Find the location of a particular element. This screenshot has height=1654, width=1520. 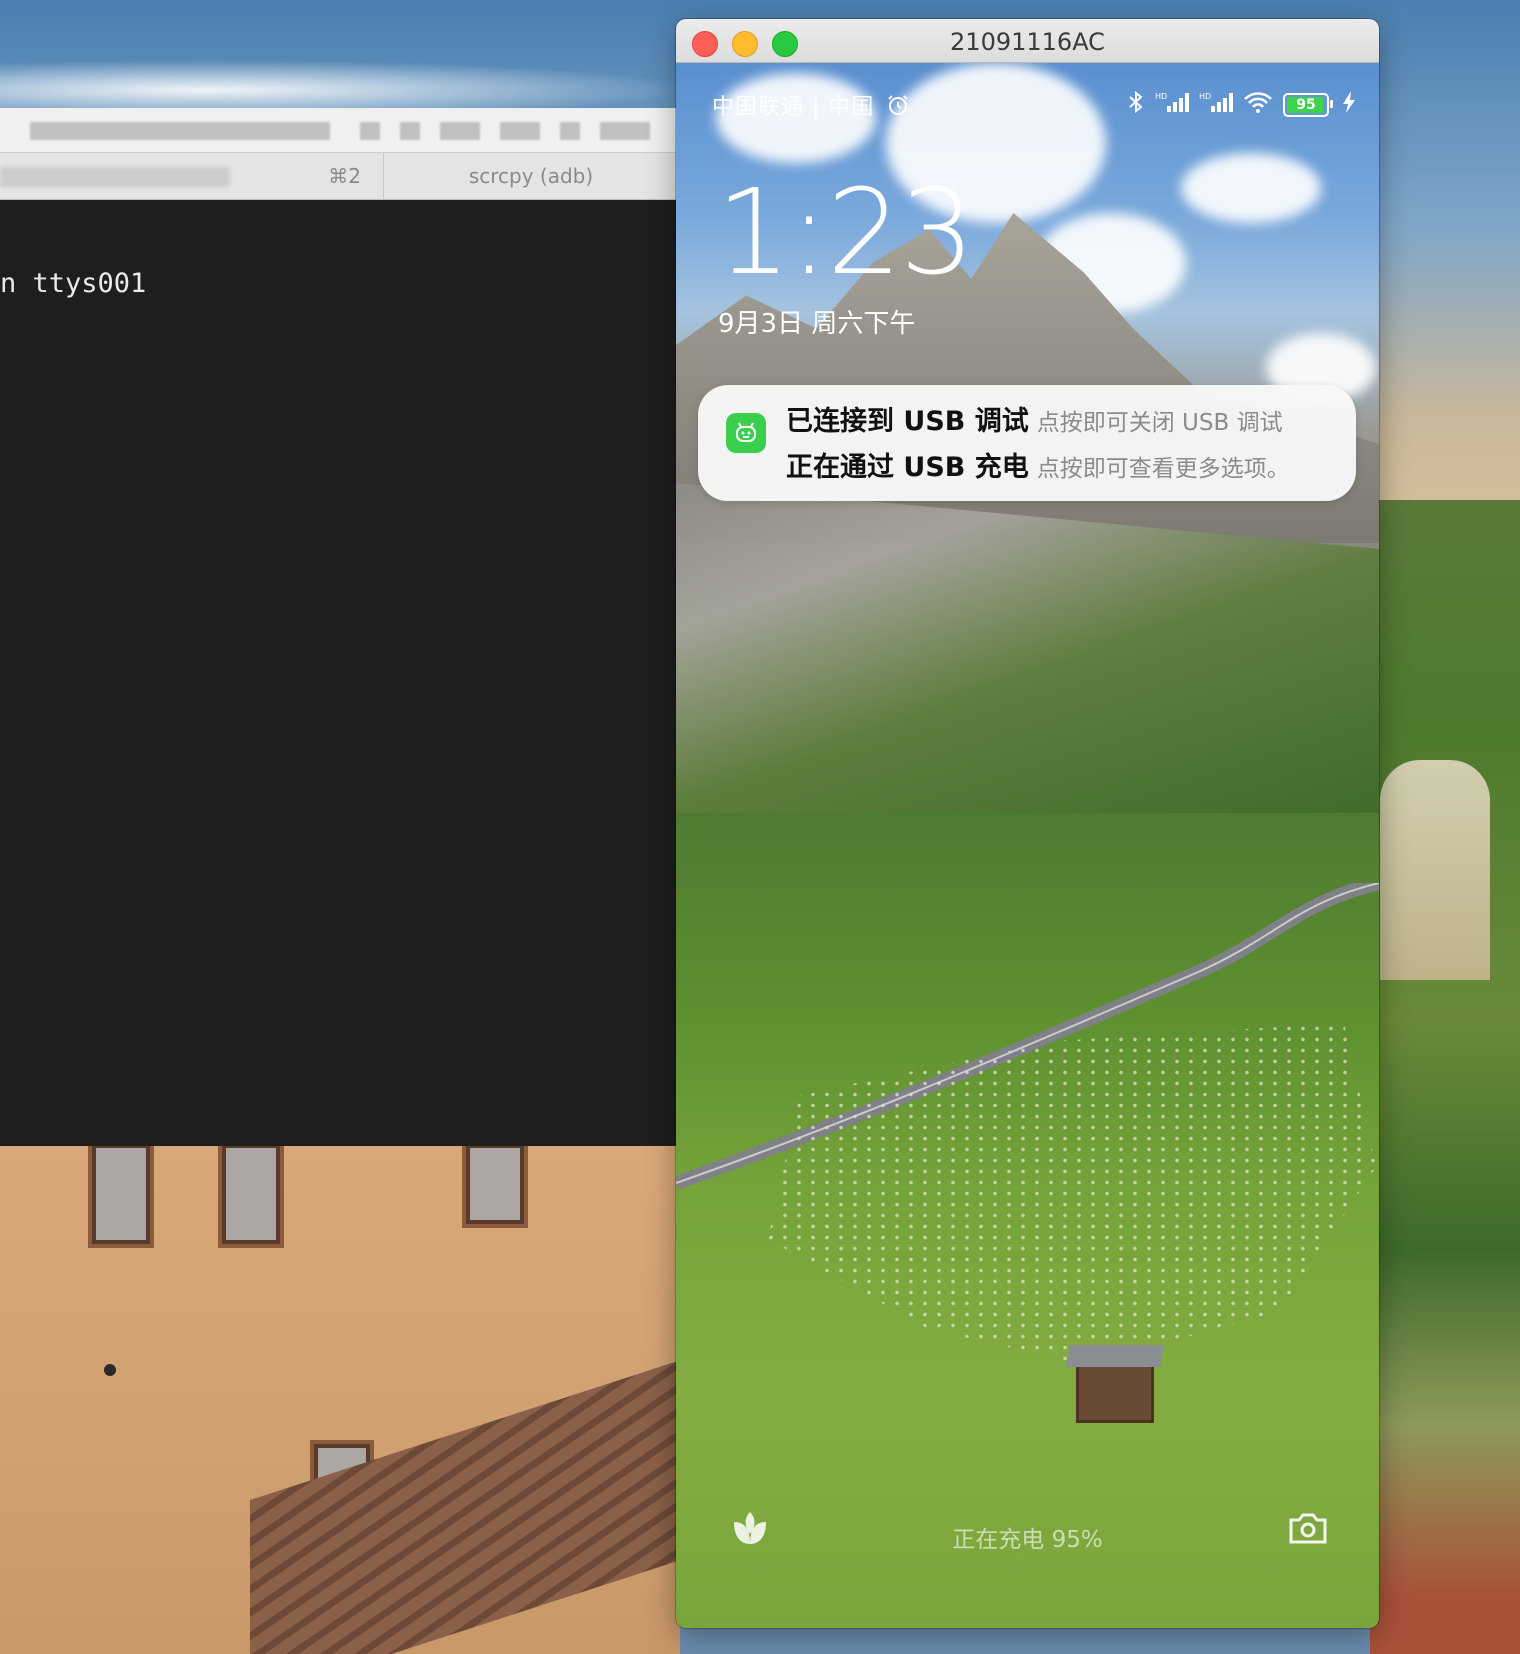

building-hole is located at coordinates (110, 1370).